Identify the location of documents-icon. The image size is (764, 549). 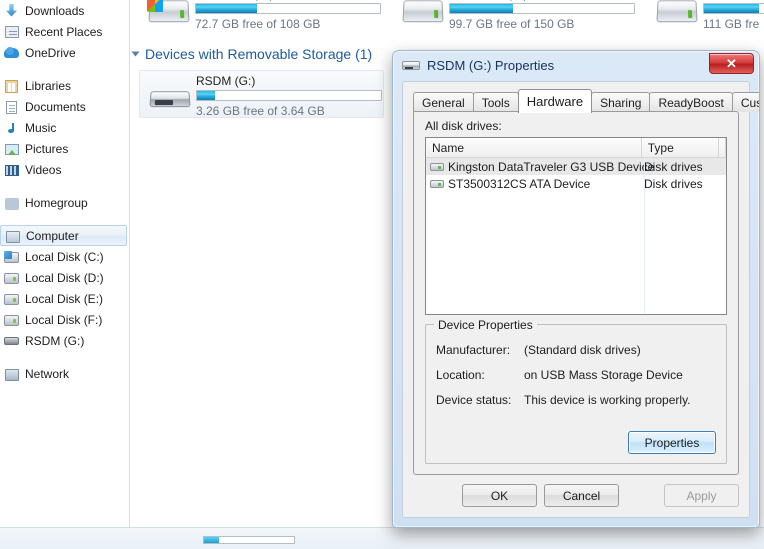
(12, 107).